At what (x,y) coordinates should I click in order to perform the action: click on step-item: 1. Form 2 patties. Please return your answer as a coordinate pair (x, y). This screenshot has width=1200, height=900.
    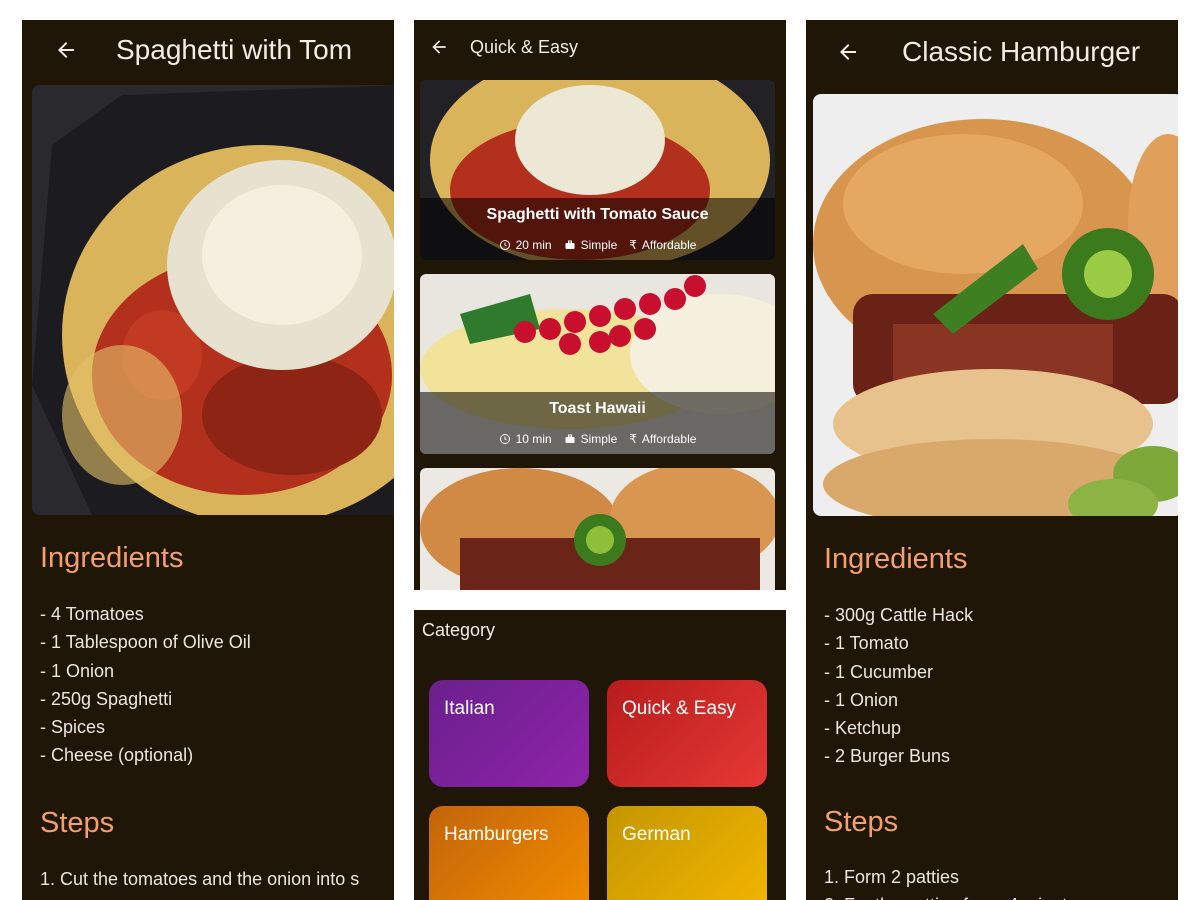
    Looking at the image, I should click on (892, 877).